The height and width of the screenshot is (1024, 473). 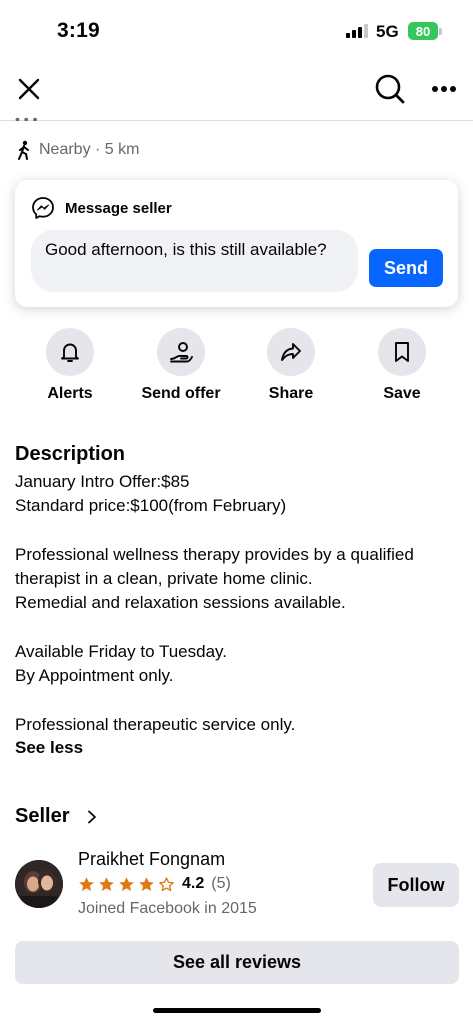 What do you see at coordinates (26, 116) in the screenshot?
I see `partial-text: • • •` at bounding box center [26, 116].